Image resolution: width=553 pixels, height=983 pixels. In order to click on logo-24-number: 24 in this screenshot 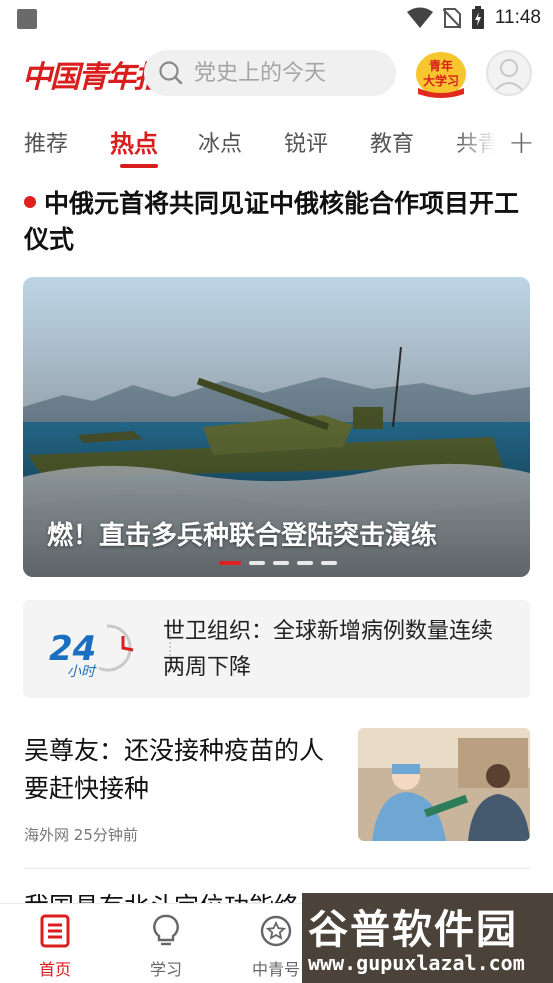, I will do `click(72, 649)`.